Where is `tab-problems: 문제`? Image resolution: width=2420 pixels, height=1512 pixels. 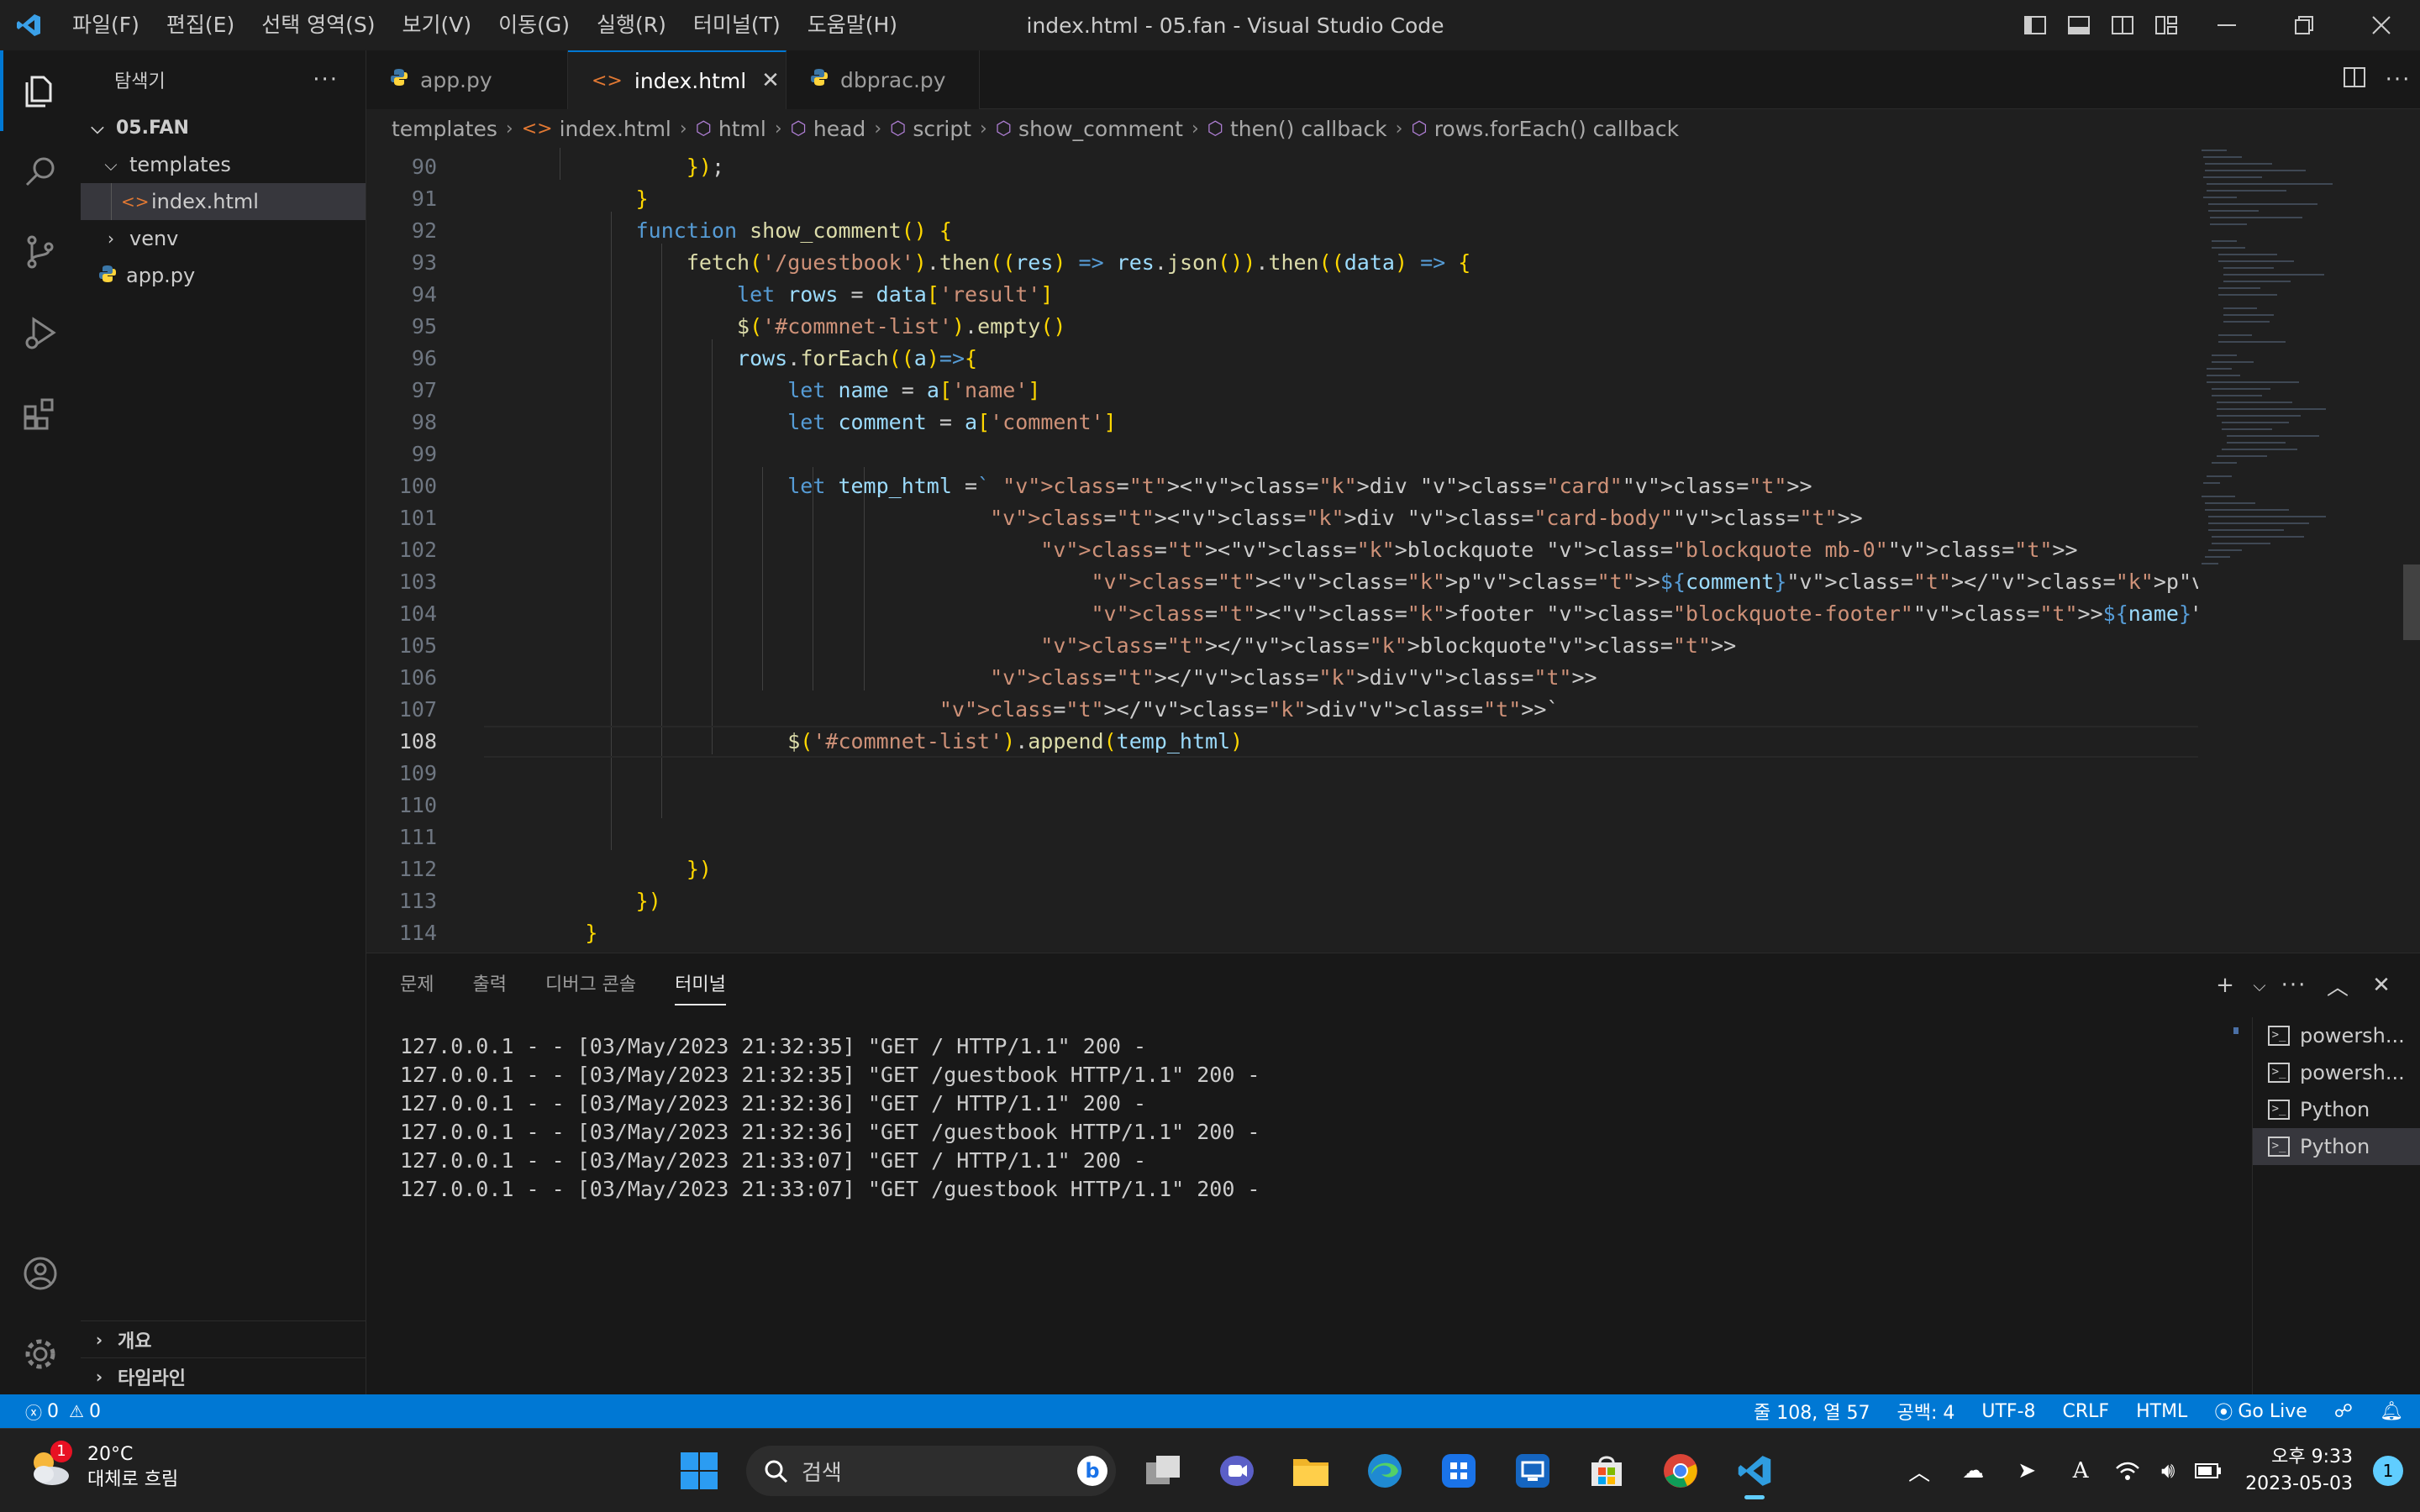 tab-problems: 문제 is located at coordinates (417, 985).